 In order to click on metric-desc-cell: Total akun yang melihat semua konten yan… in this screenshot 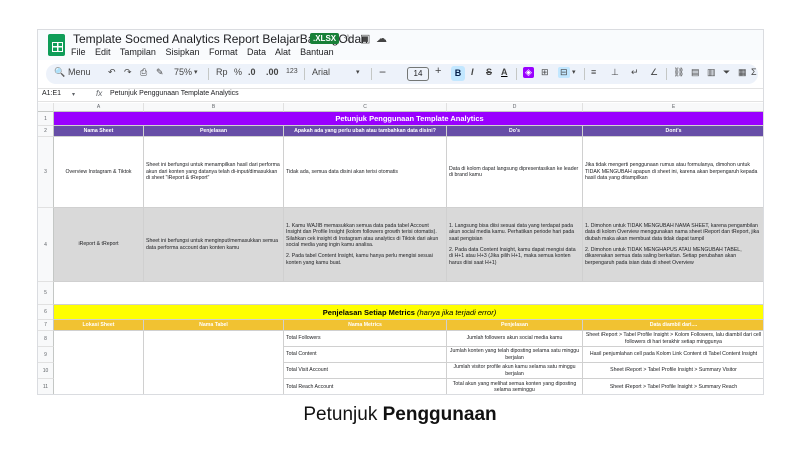, I will do `click(515, 386)`.